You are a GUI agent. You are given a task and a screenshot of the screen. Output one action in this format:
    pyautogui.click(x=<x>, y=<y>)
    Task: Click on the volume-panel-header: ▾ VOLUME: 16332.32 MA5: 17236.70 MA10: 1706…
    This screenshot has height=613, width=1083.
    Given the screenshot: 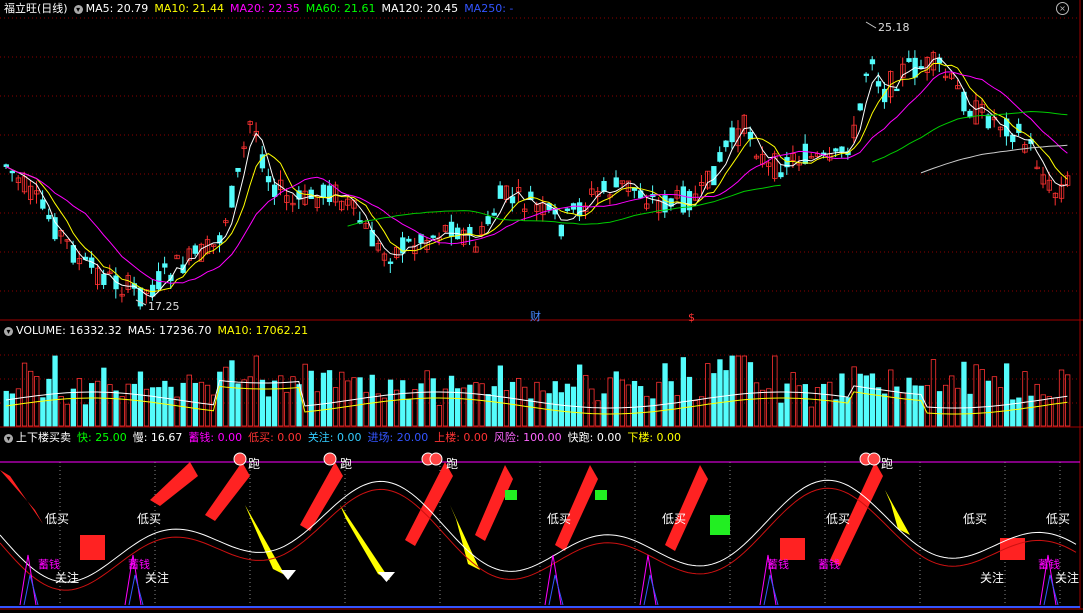 What is the action you would take?
    pyautogui.click(x=162, y=331)
    